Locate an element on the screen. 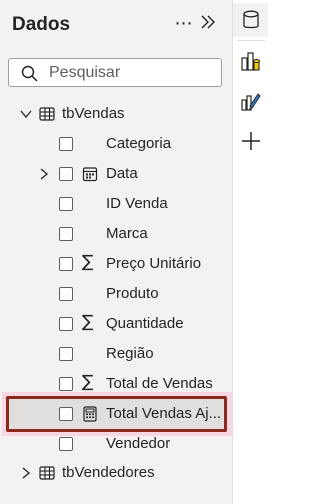 Image resolution: width=320 pixels, height=504 pixels. build-visual-button is located at coordinates (250, 61).